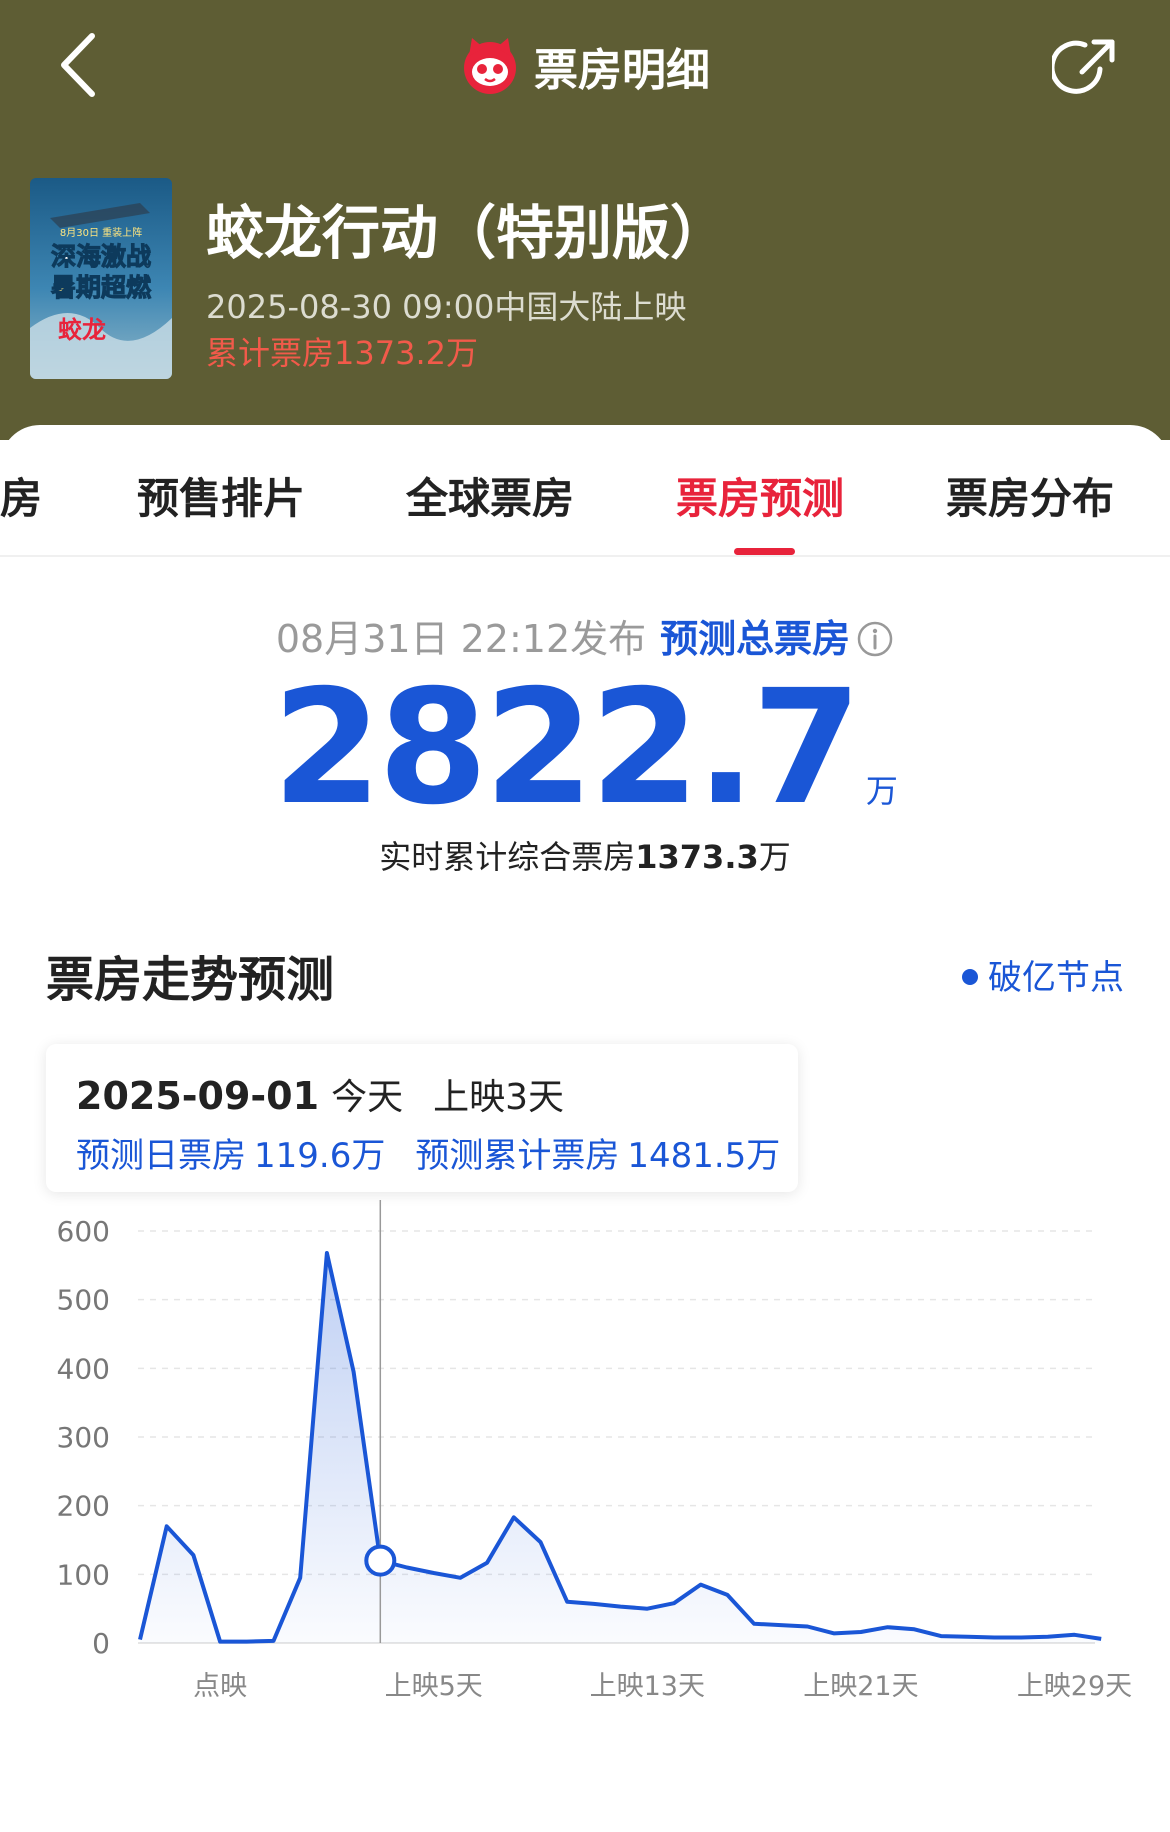  I want to click on tab-forecast: 票房预测, so click(760, 495).